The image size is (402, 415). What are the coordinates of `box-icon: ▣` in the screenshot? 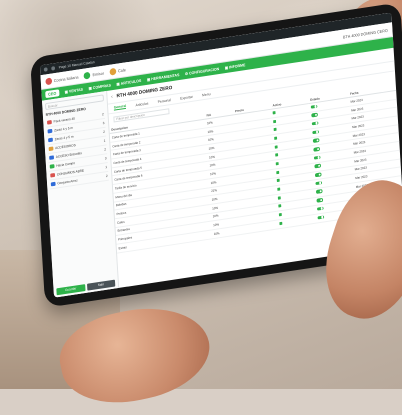 It's located at (118, 84).